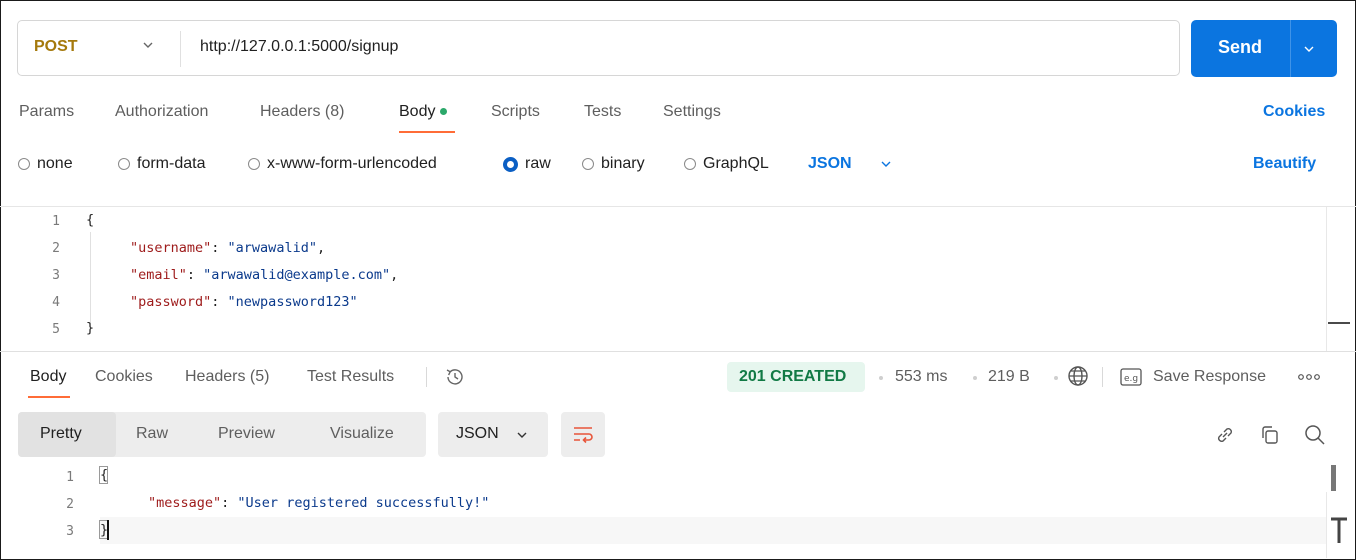 The image size is (1356, 560). I want to click on tab-settings: Settings, so click(692, 112).